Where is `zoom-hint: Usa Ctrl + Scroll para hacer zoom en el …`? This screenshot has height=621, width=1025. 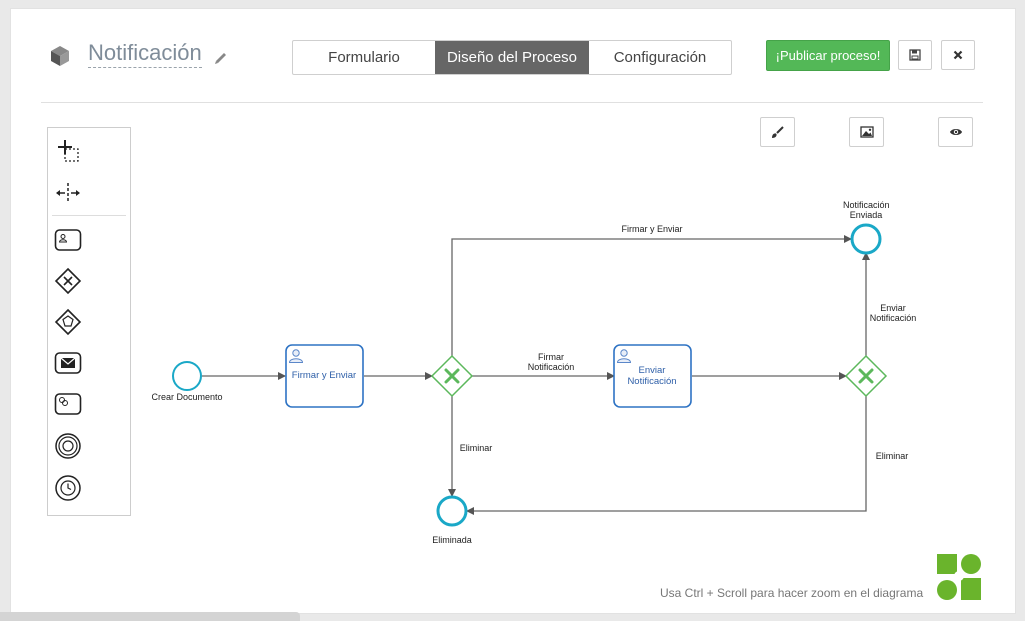
zoom-hint: Usa Ctrl + Scroll para hacer zoom en el … is located at coordinates (792, 593).